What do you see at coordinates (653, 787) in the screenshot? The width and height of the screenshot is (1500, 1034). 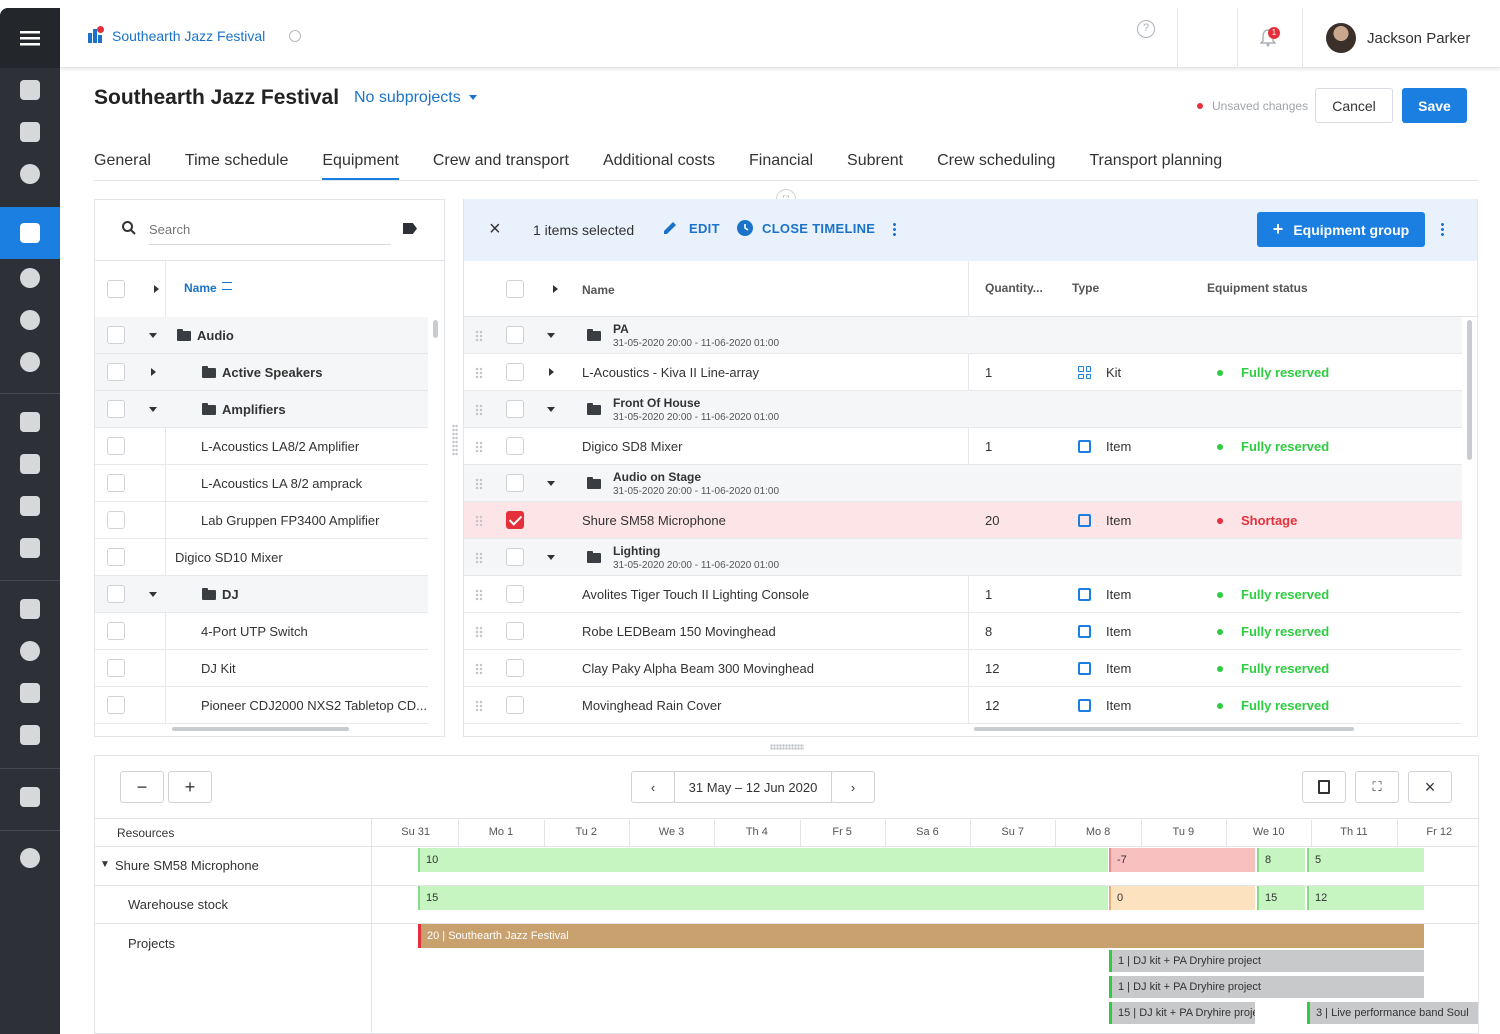 I see `previous-range-button: ‹` at bounding box center [653, 787].